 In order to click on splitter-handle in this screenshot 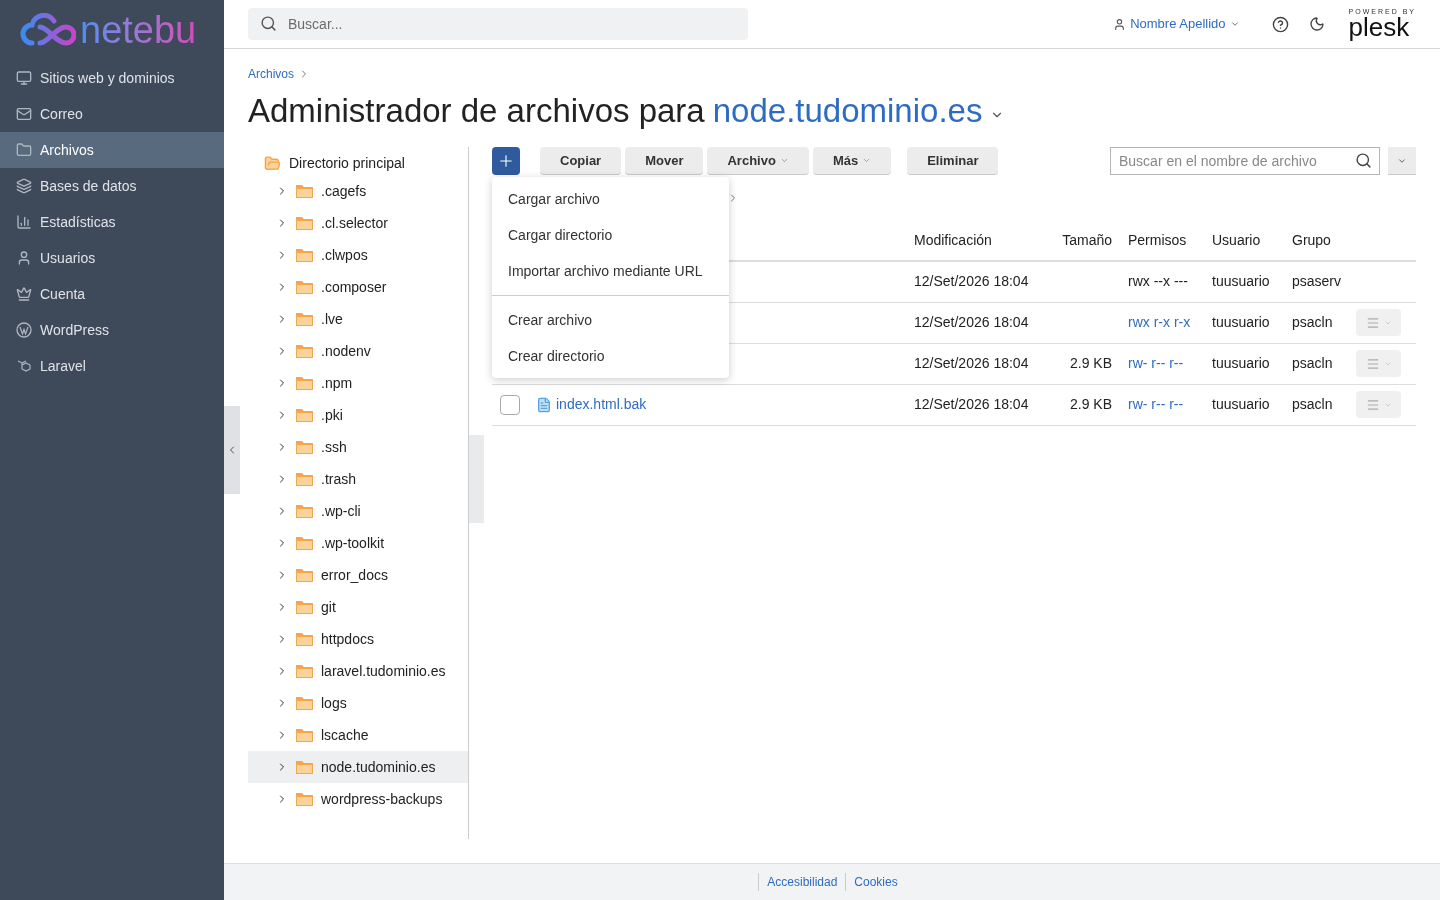, I will do `click(476, 479)`.